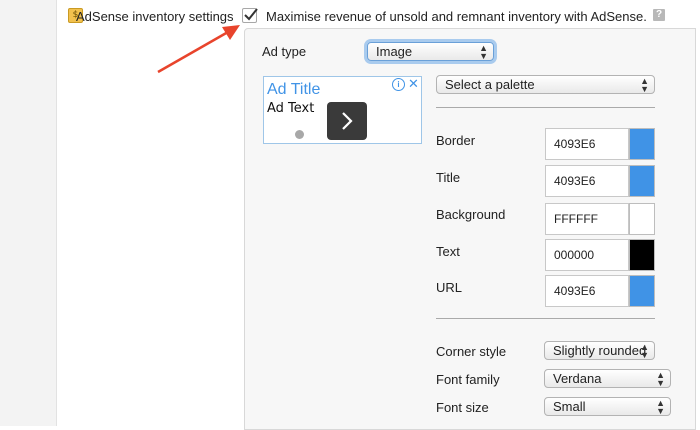 The height and width of the screenshot is (430, 700). Describe the element at coordinates (490, 84) in the screenshot. I see `palette-select-value: Select a palette` at that location.